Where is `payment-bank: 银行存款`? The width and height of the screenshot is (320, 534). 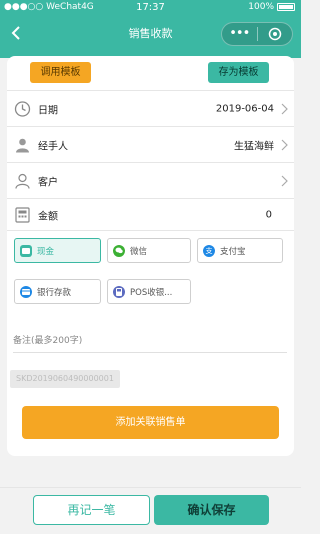
payment-bank: 银行存款 is located at coordinates (57, 291).